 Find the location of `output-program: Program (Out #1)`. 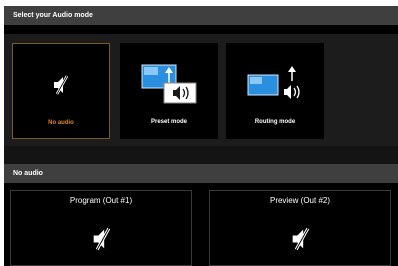

output-program: Program (Out #1) is located at coordinates (101, 228).